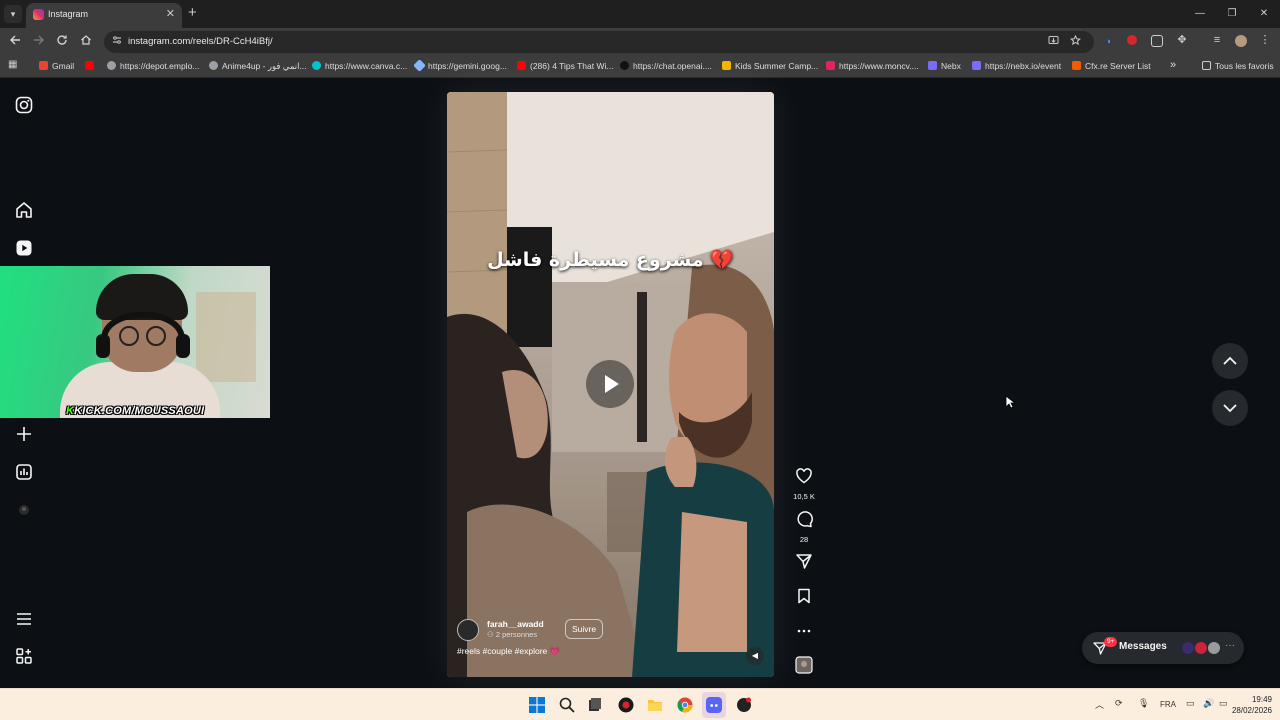 The width and height of the screenshot is (1280, 720). What do you see at coordinates (226, 337) in the screenshot?
I see `background-shelf` at bounding box center [226, 337].